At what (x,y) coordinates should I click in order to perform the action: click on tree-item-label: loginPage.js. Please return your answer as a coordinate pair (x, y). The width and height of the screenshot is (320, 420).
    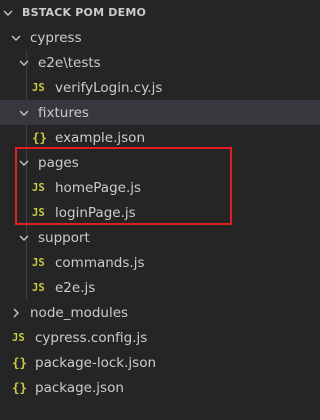
    Looking at the image, I should click on (95, 212).